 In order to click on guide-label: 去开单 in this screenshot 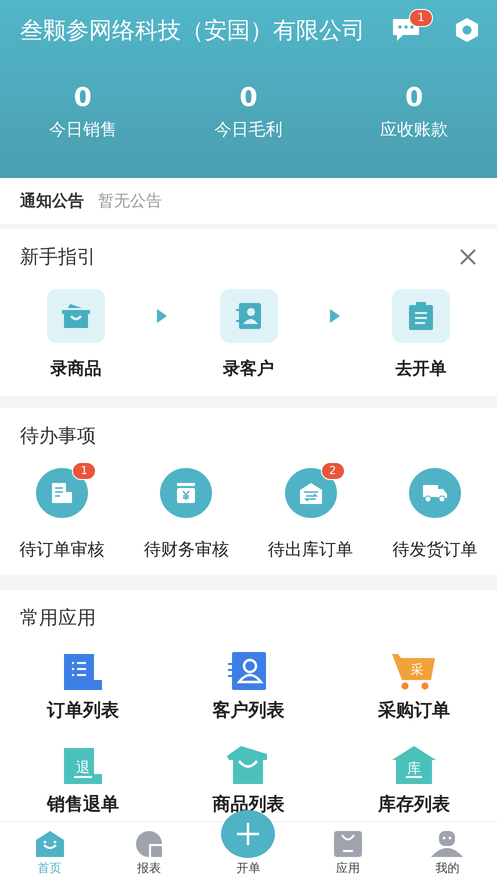, I will do `click(421, 369)`.